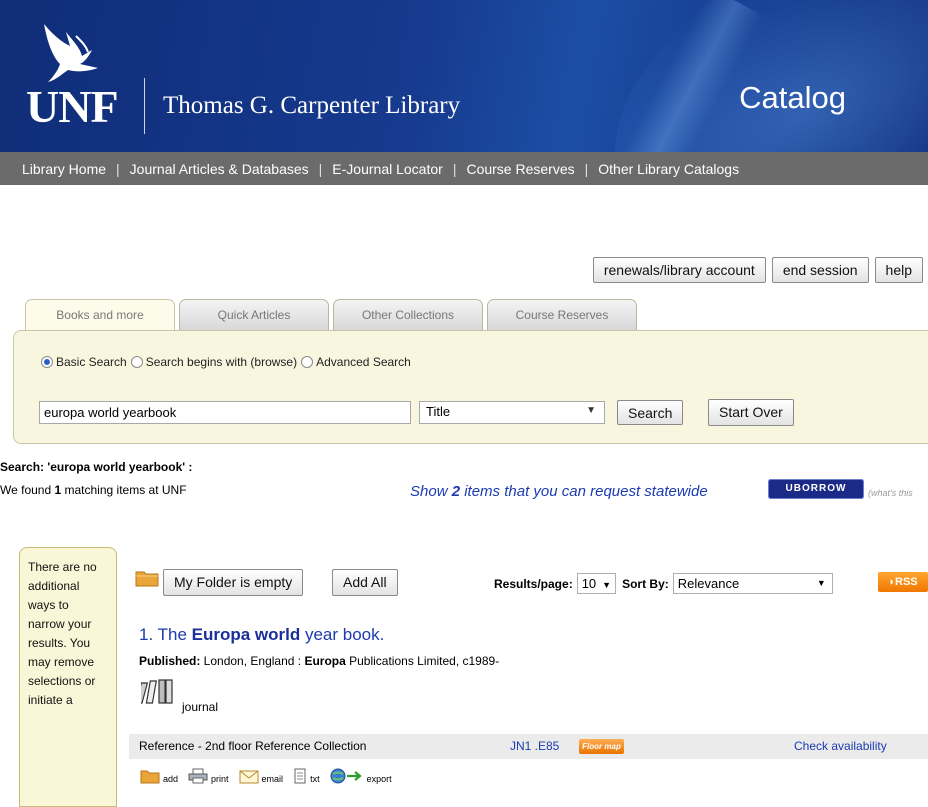  Describe the element at coordinates (157, 691) in the screenshot. I see `journal-icon` at that location.